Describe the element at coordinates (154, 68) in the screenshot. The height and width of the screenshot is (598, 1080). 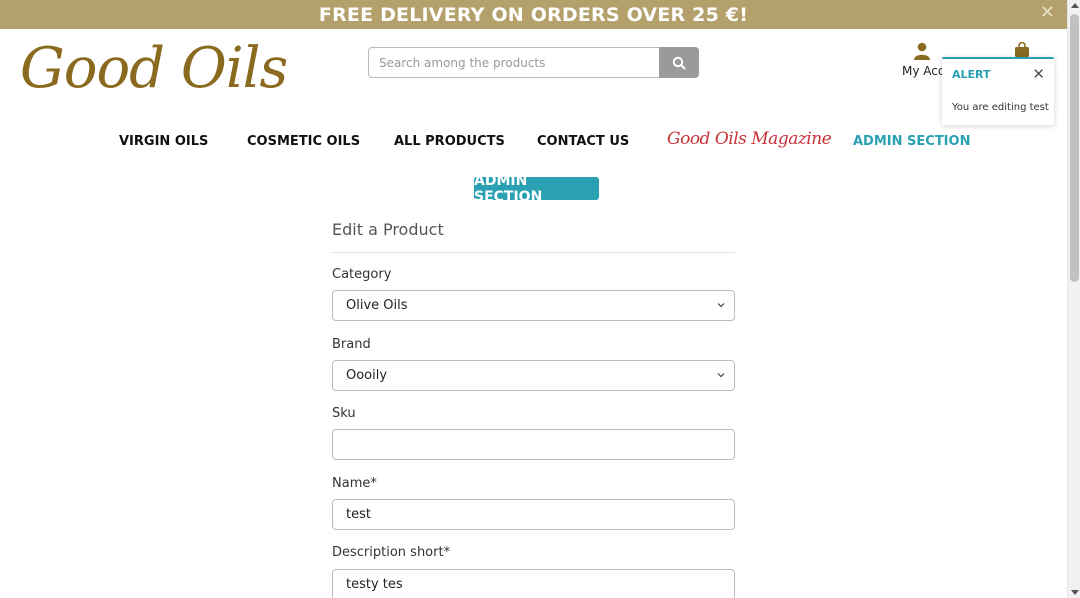
I see `site-logo: Good Oils` at that location.